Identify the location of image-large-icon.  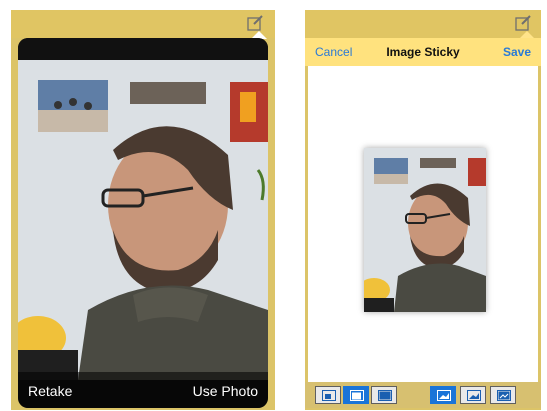
(385, 395).